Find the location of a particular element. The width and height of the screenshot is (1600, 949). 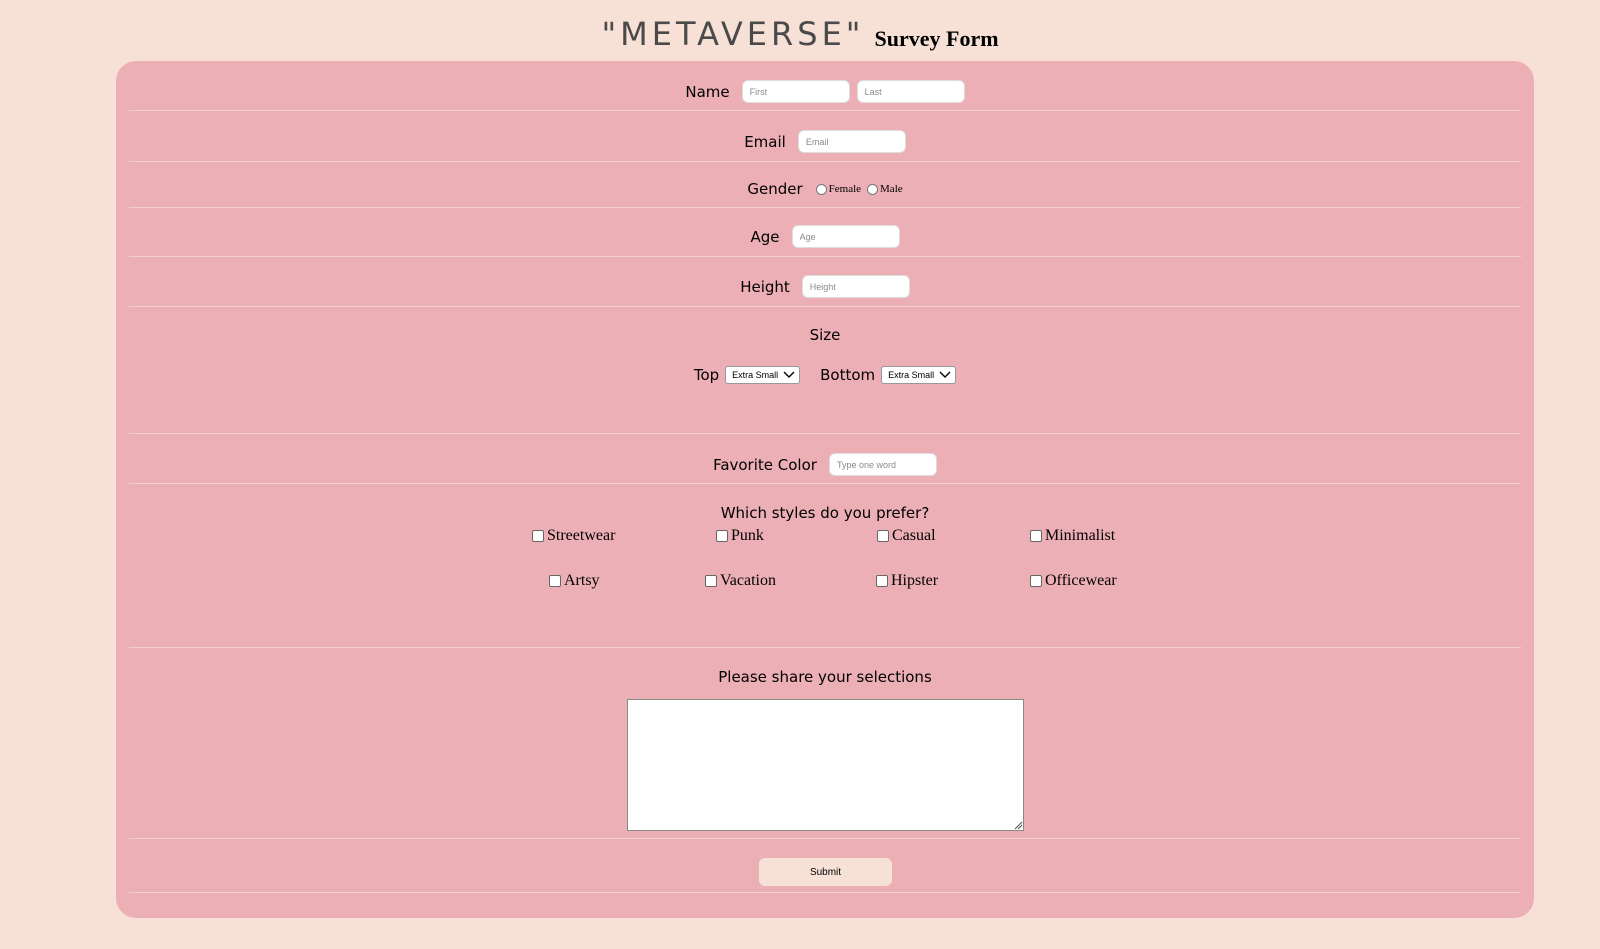

gender-row: Gender Female Male is located at coordinates (825, 189).